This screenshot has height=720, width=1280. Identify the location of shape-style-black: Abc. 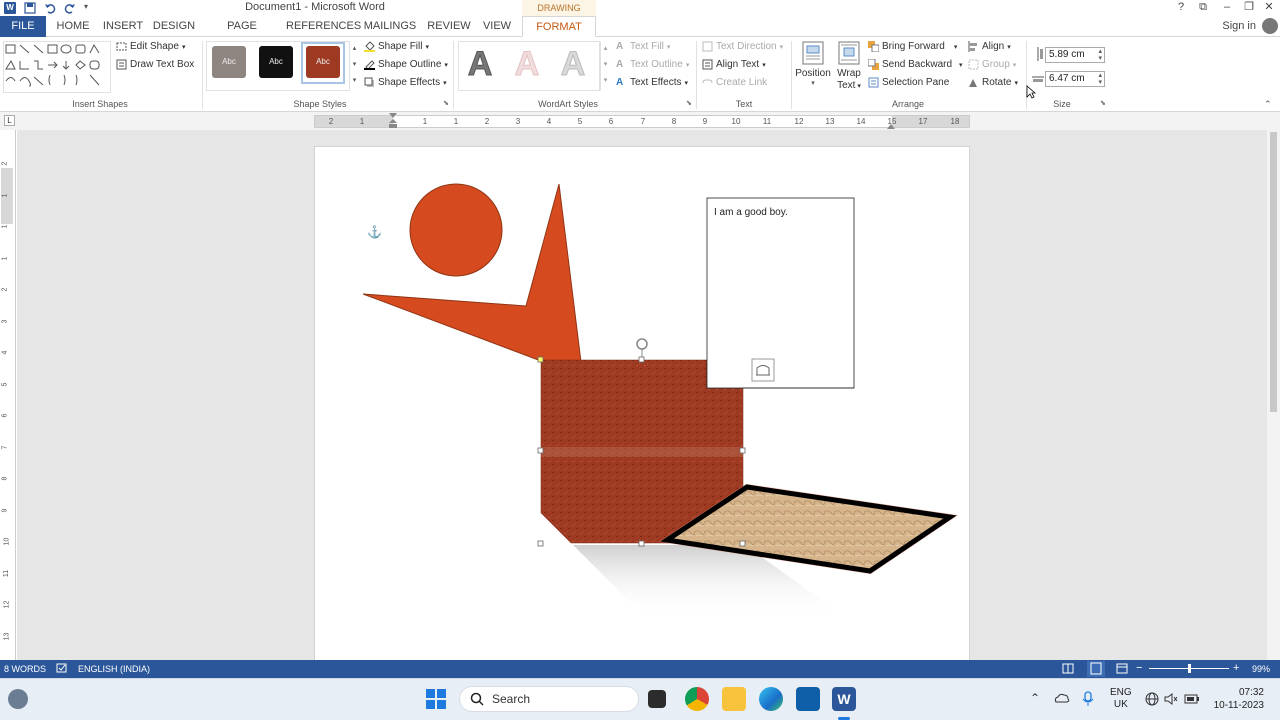
(276, 62).